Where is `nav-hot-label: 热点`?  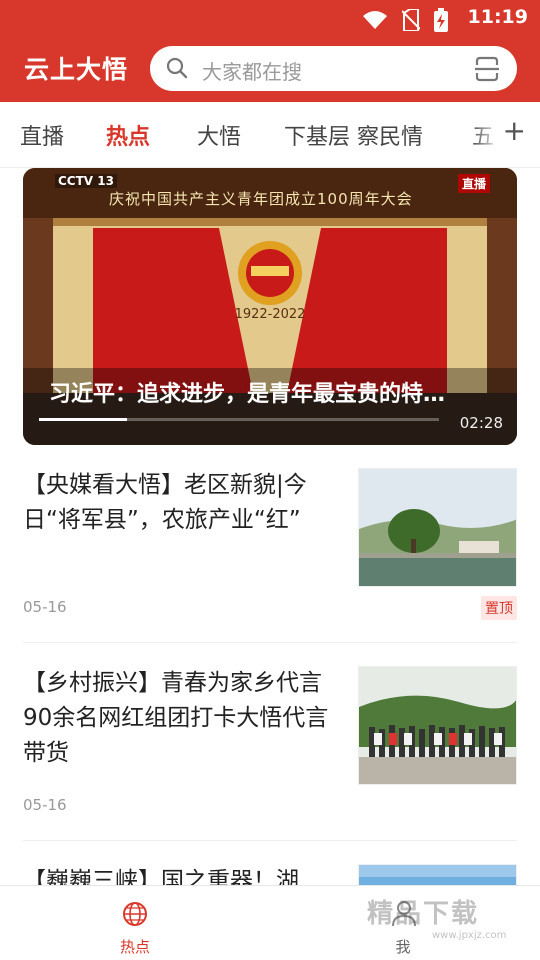
nav-hot-label: 热点 is located at coordinates (134, 947).